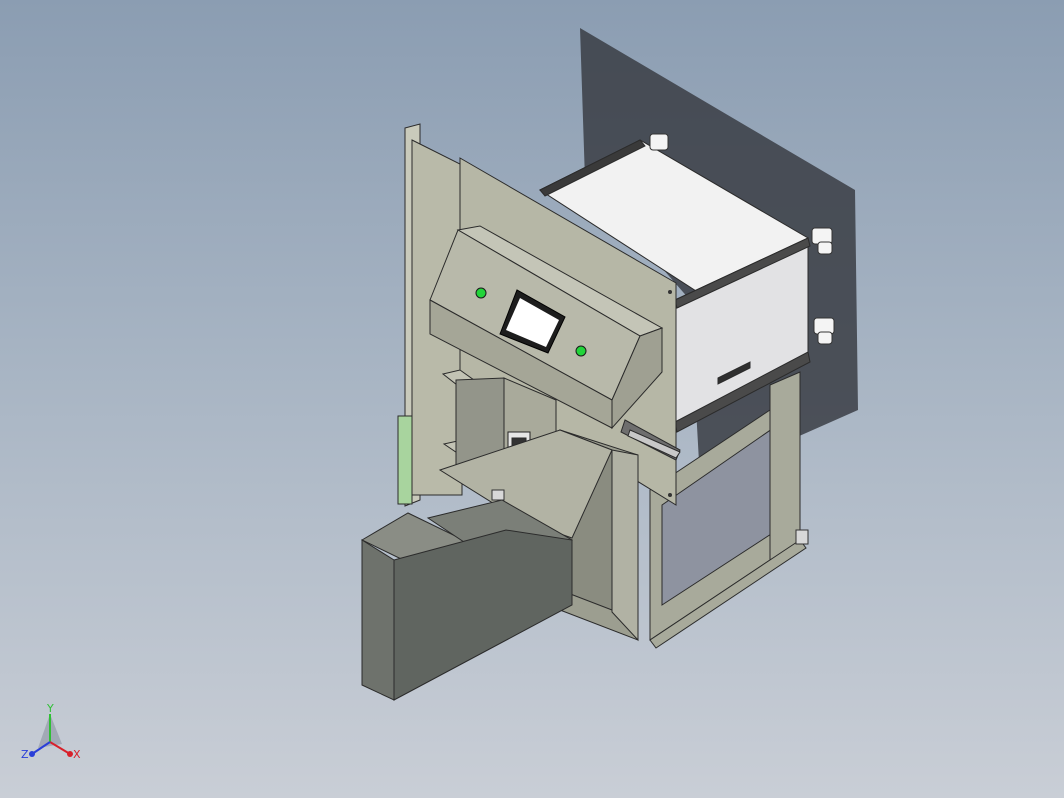  Describe the element at coordinates (581, 351) in the screenshot. I see `indicator-light-right` at that location.